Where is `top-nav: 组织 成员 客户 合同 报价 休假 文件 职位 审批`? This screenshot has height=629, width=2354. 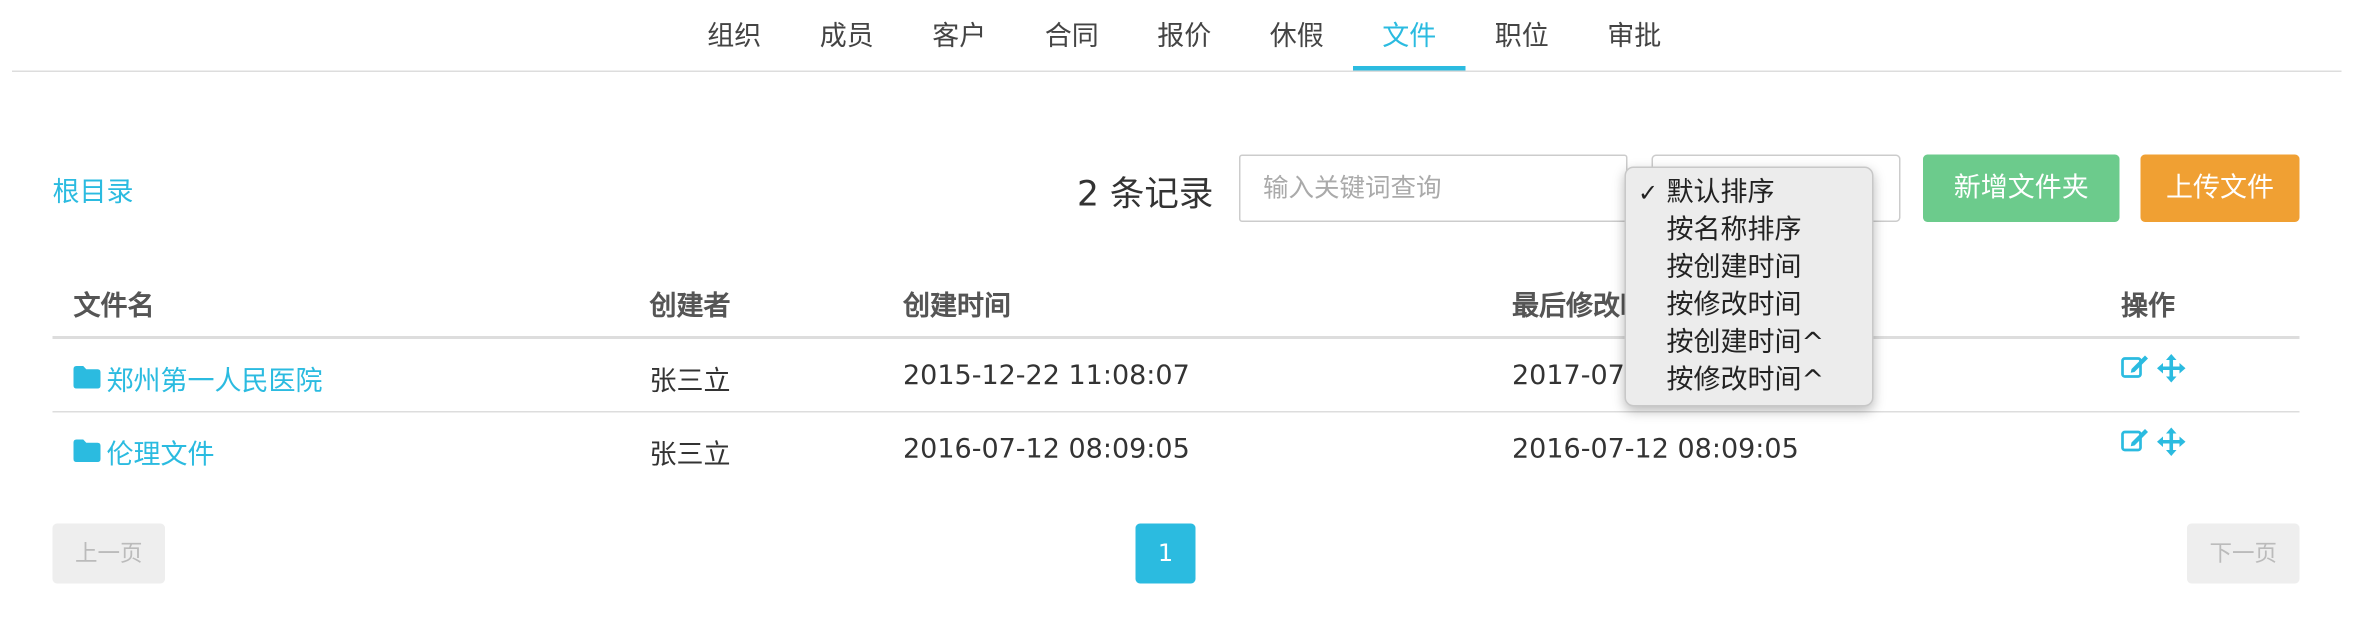
top-nav: 组织 成员 客户 合同 报价 休假 文件 职位 审批 is located at coordinates (1177, 36).